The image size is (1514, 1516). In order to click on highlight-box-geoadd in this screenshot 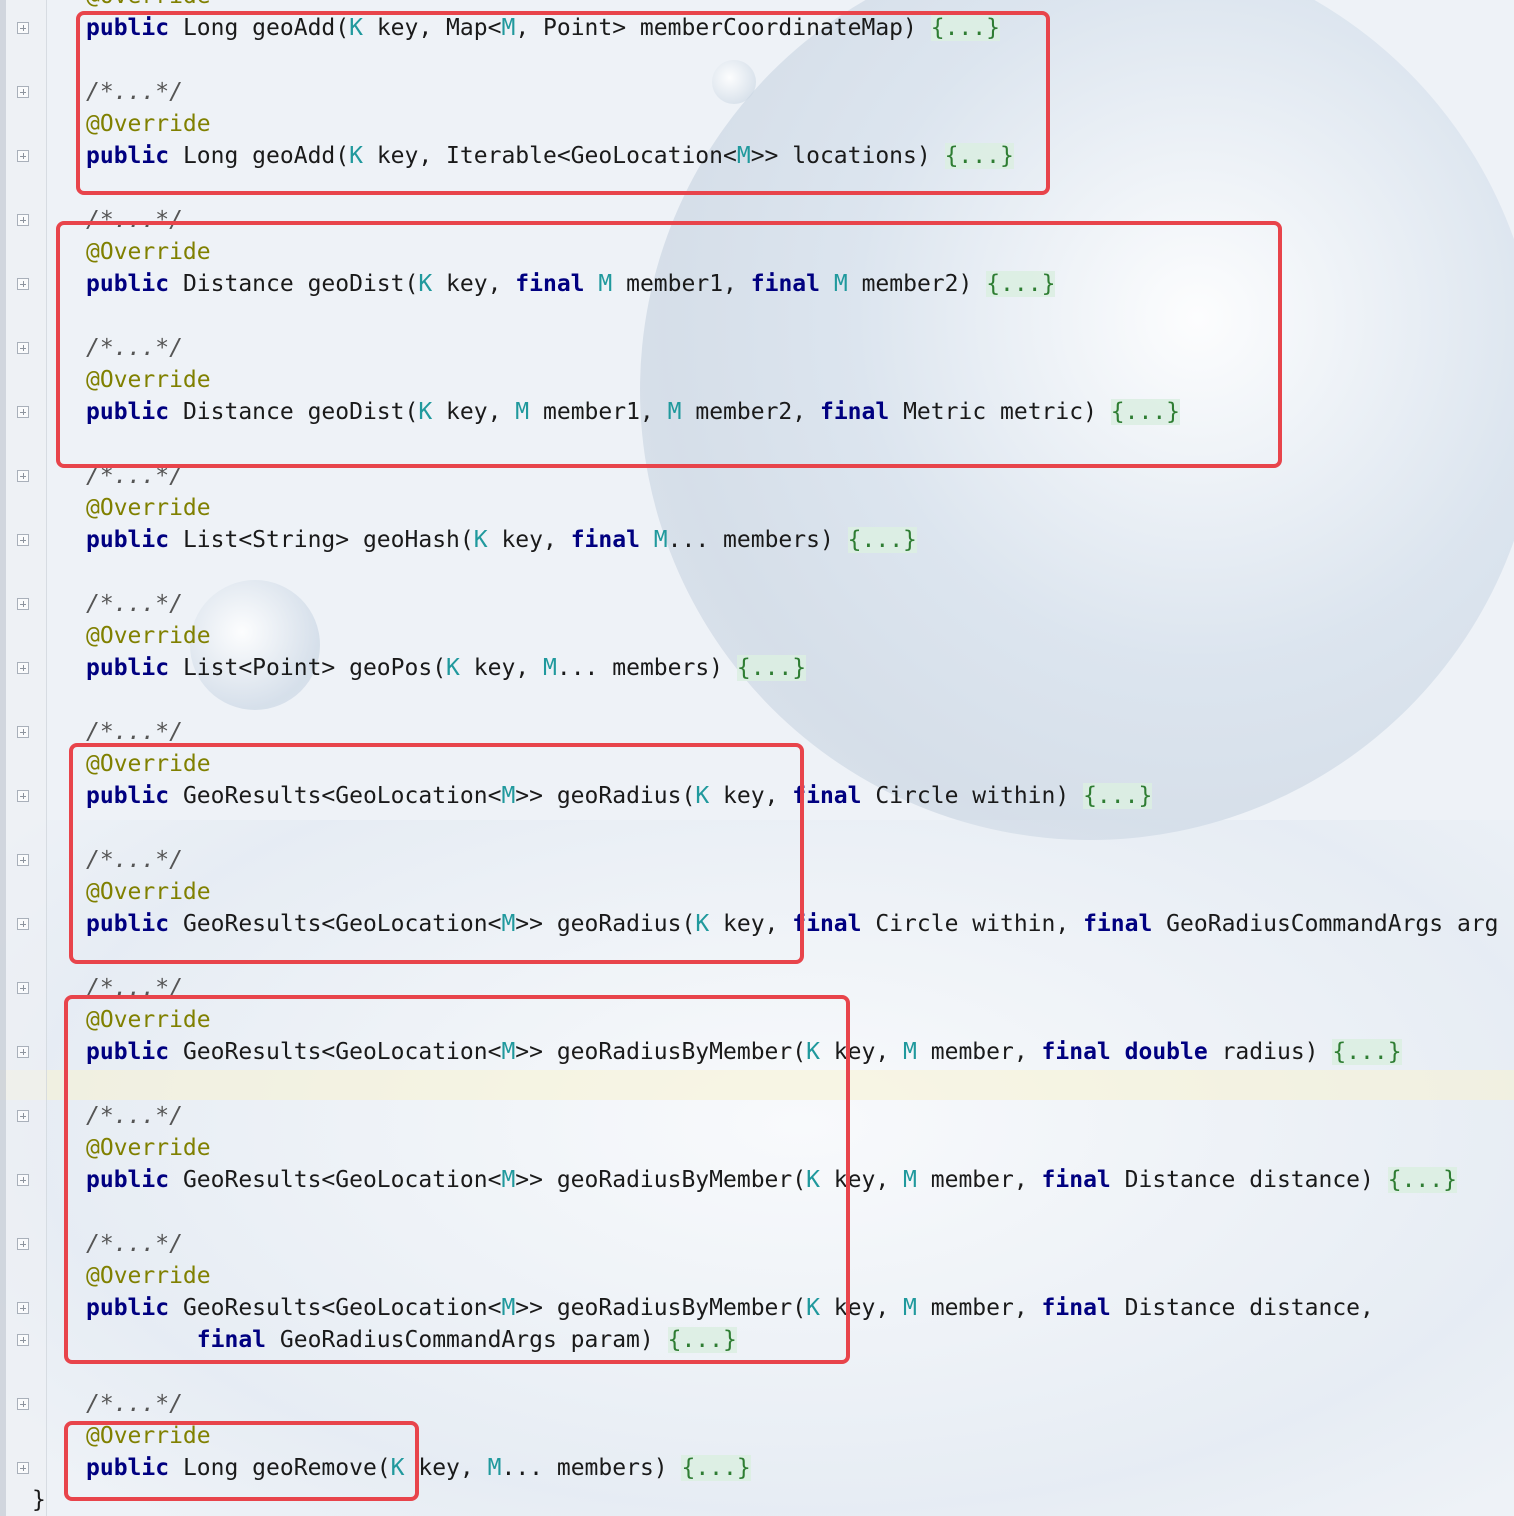, I will do `click(563, 103)`.